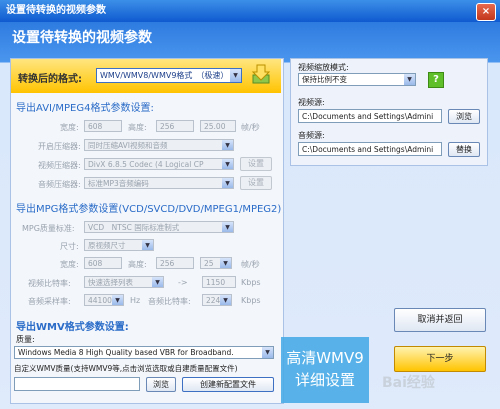 The image size is (500, 409). What do you see at coordinates (213, 300) in the screenshot?
I see `mpg-abitrate-value: 224` at bounding box center [213, 300].